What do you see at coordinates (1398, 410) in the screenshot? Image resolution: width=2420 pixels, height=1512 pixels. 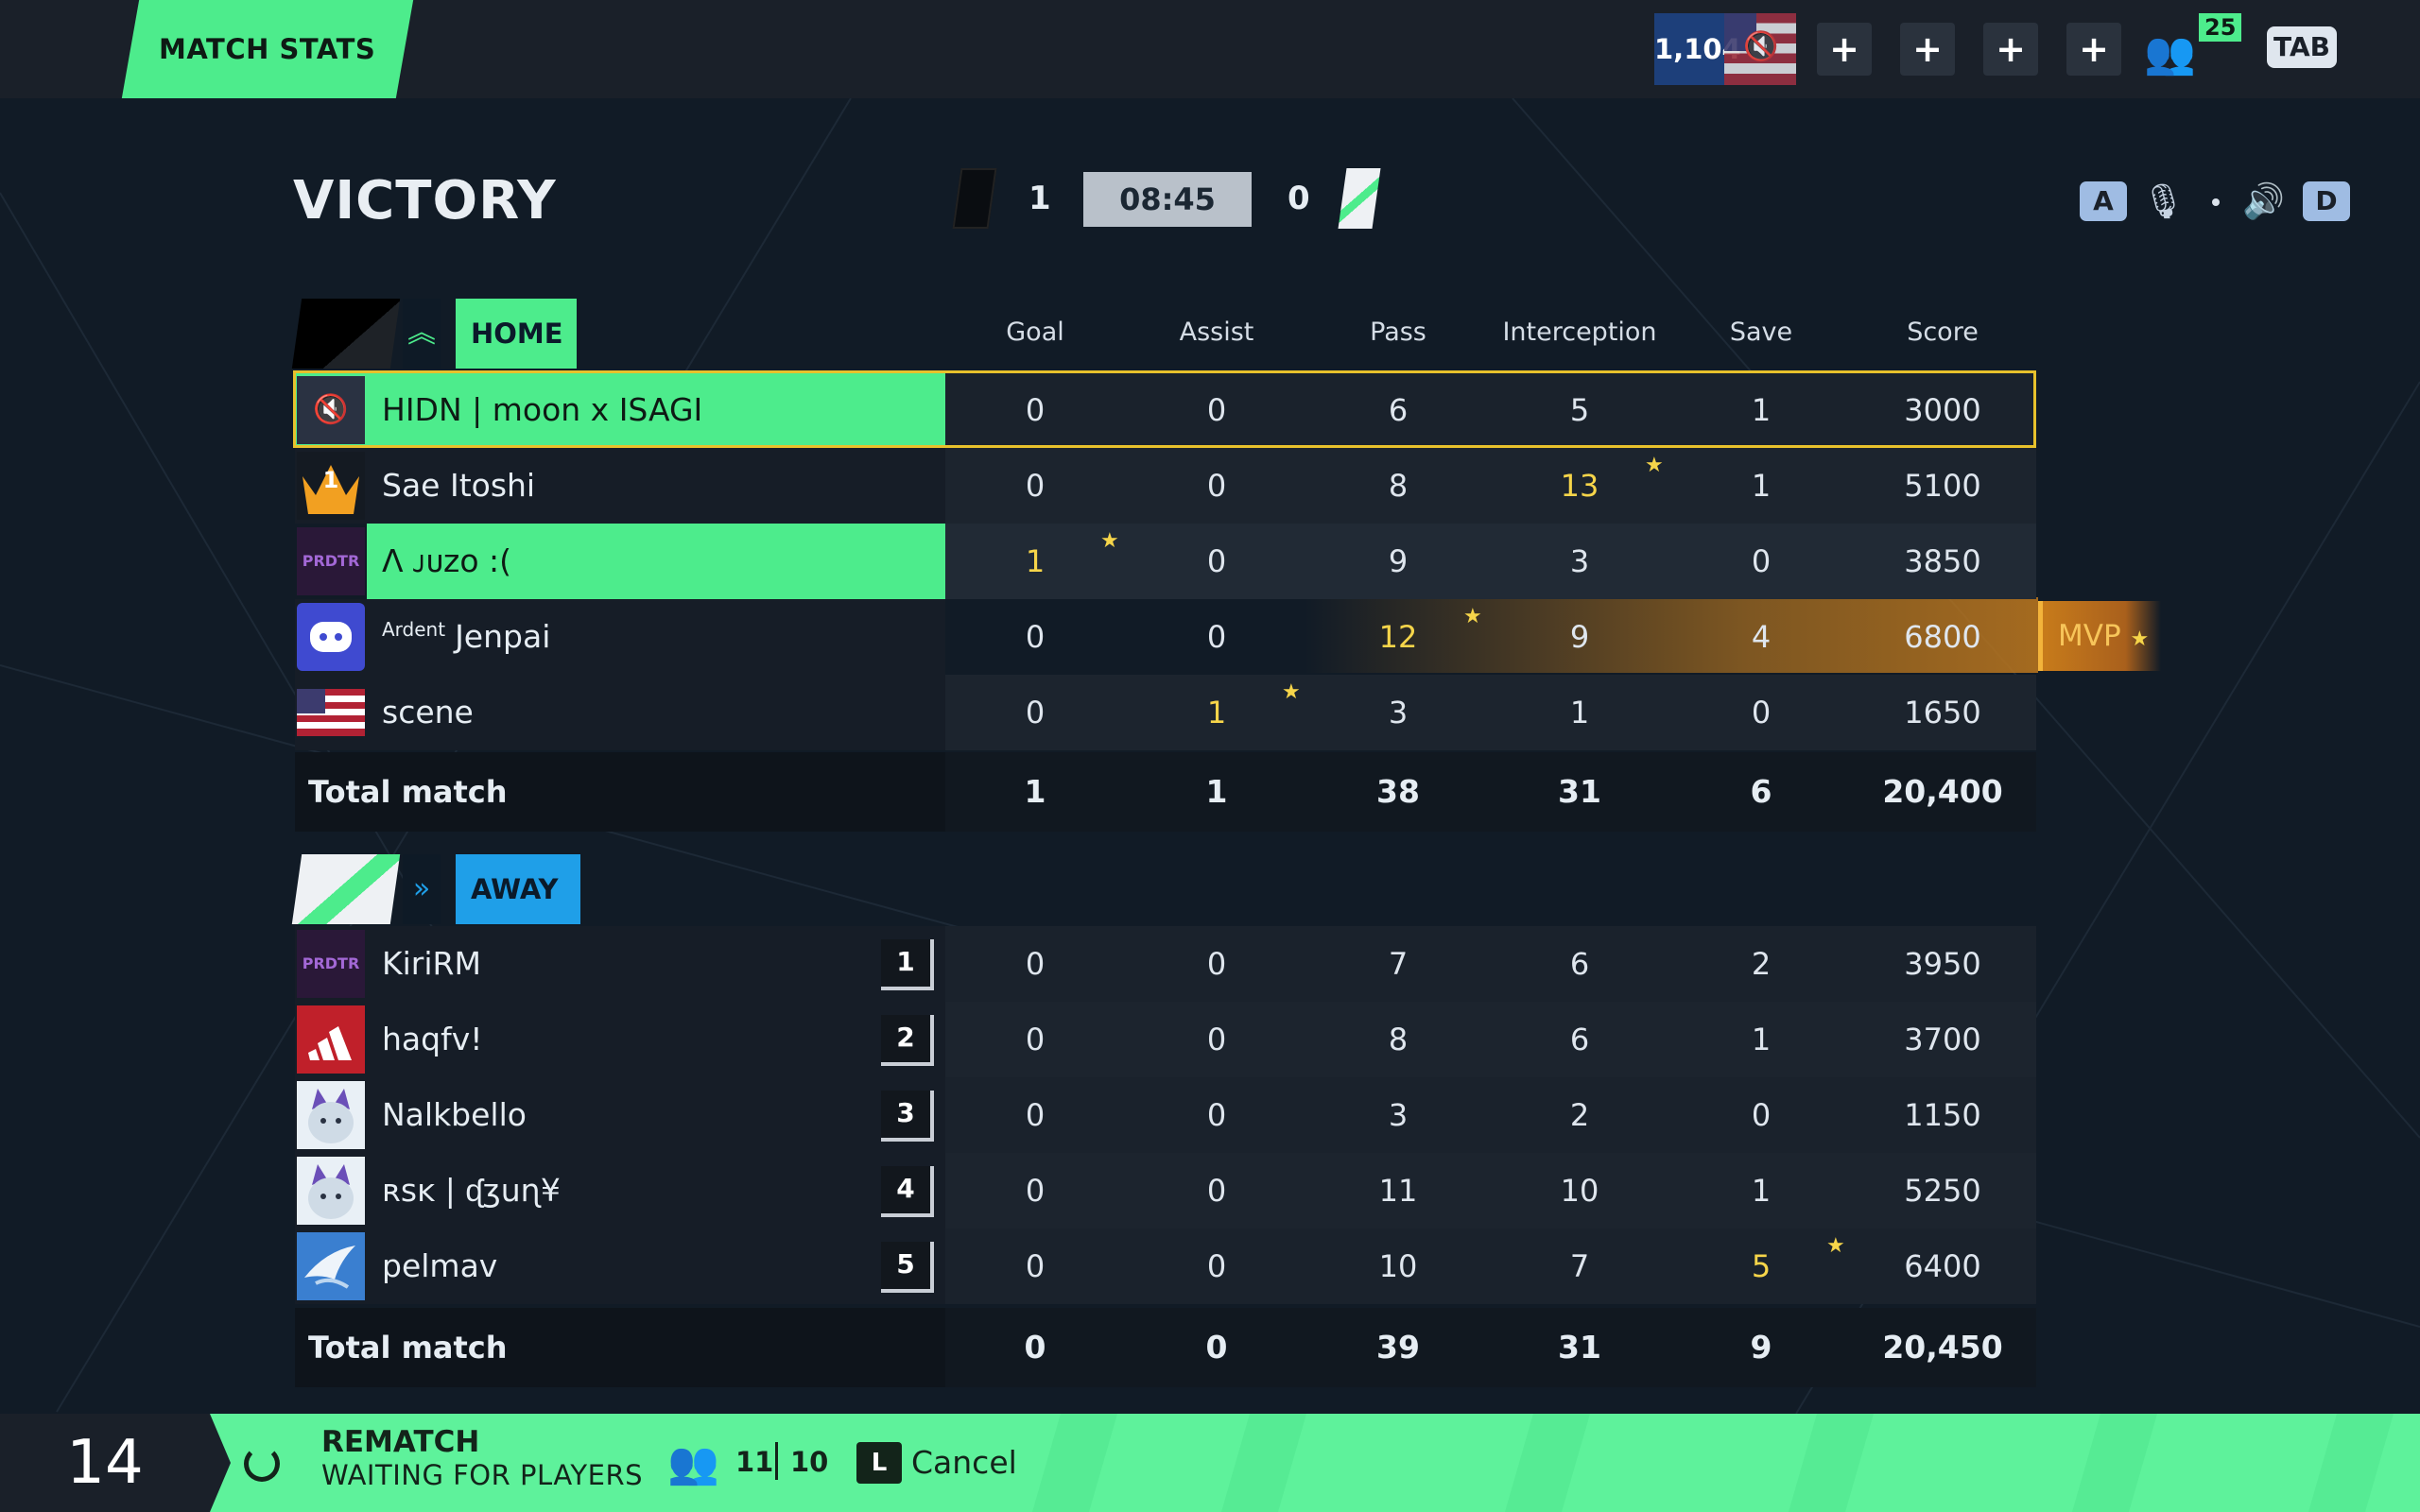 I see `pass-cell: 6` at bounding box center [1398, 410].